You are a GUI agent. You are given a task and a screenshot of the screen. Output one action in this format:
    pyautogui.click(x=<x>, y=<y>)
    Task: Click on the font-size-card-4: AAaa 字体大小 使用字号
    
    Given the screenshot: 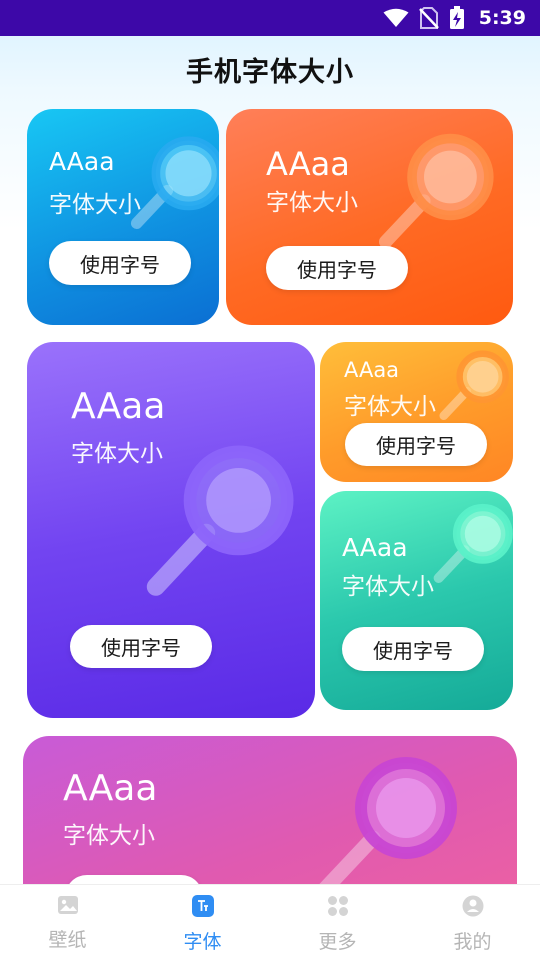 What is the action you would take?
    pyautogui.click(x=416, y=412)
    